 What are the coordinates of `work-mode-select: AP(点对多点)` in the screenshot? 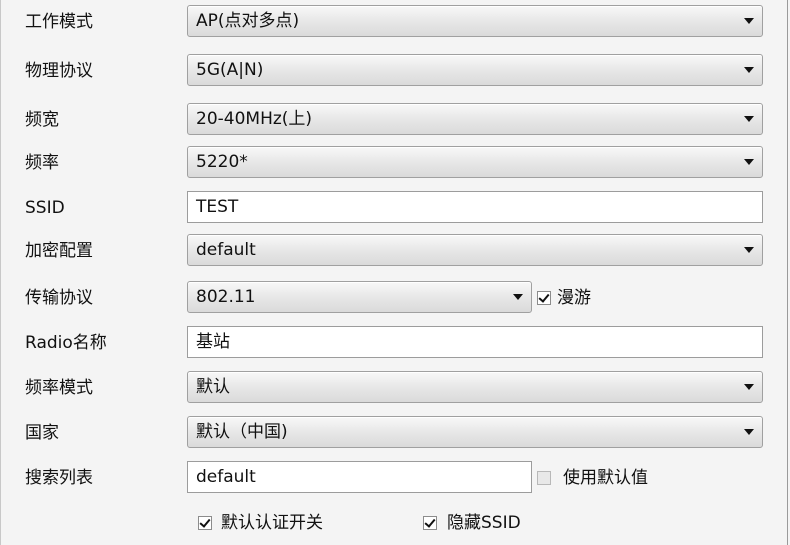 It's located at (475, 21).